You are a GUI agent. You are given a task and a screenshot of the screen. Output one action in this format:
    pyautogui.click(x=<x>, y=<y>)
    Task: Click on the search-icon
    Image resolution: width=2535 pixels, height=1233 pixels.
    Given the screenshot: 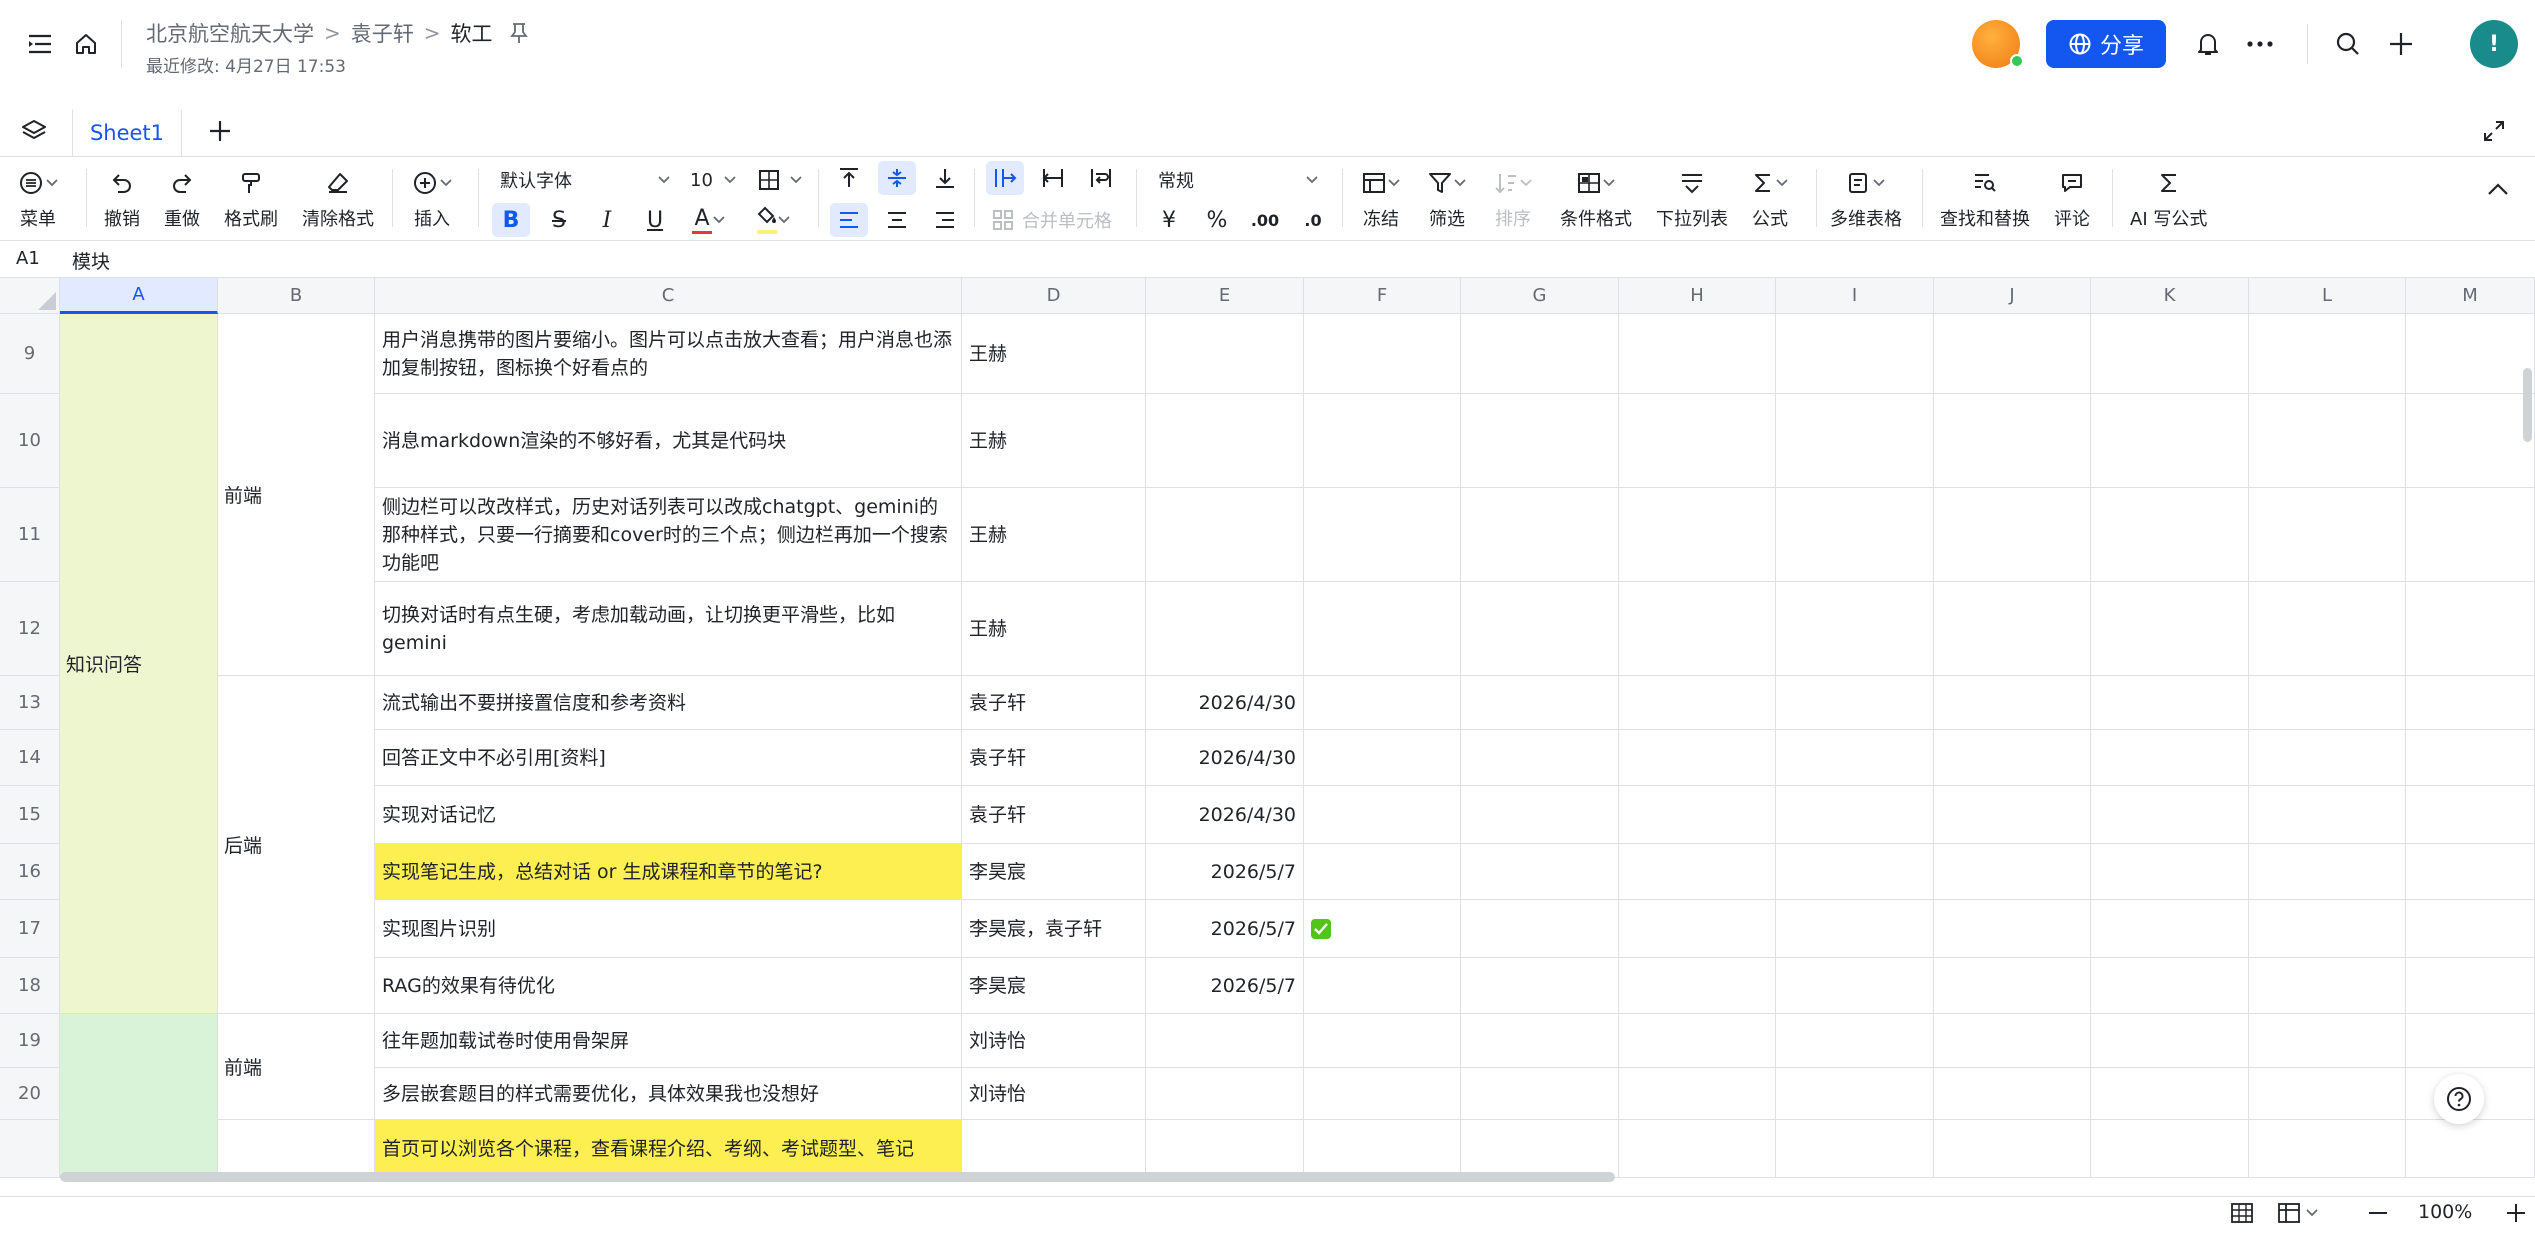 What is the action you would take?
    pyautogui.click(x=2348, y=44)
    